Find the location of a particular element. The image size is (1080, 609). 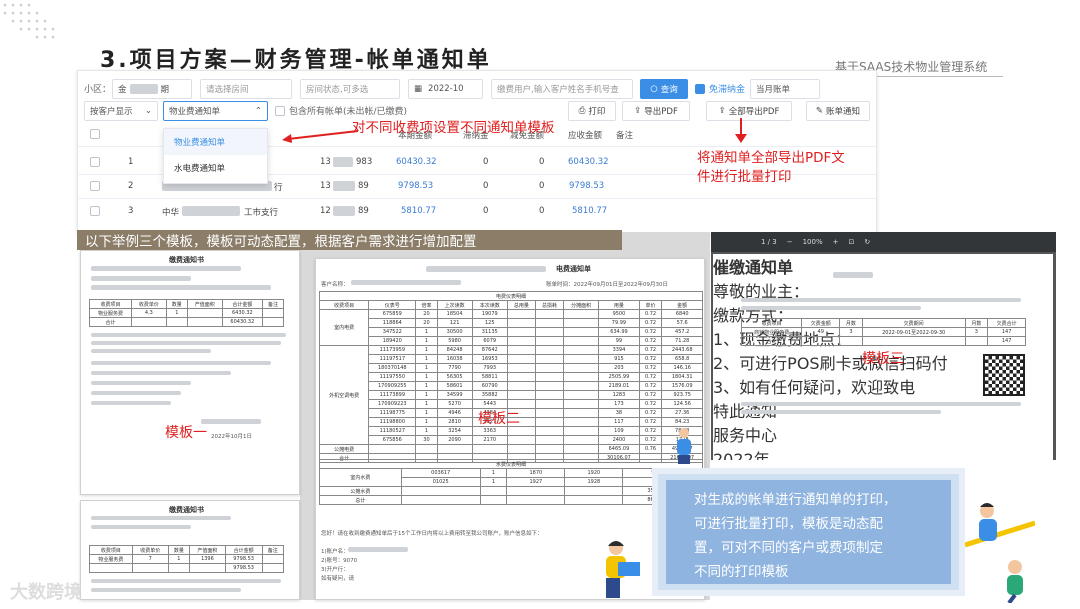

free-late-fee-label: 免滞纳金 is located at coordinates (727, 90).